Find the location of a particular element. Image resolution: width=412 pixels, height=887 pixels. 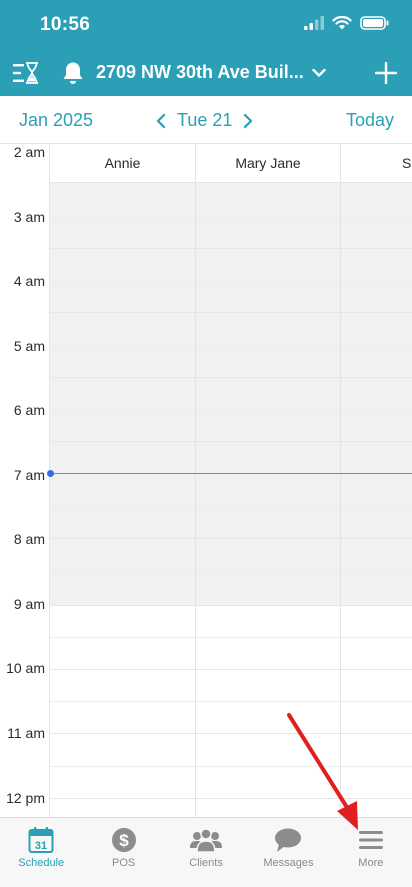

day-navigation: Tue 21 is located at coordinates (204, 120).